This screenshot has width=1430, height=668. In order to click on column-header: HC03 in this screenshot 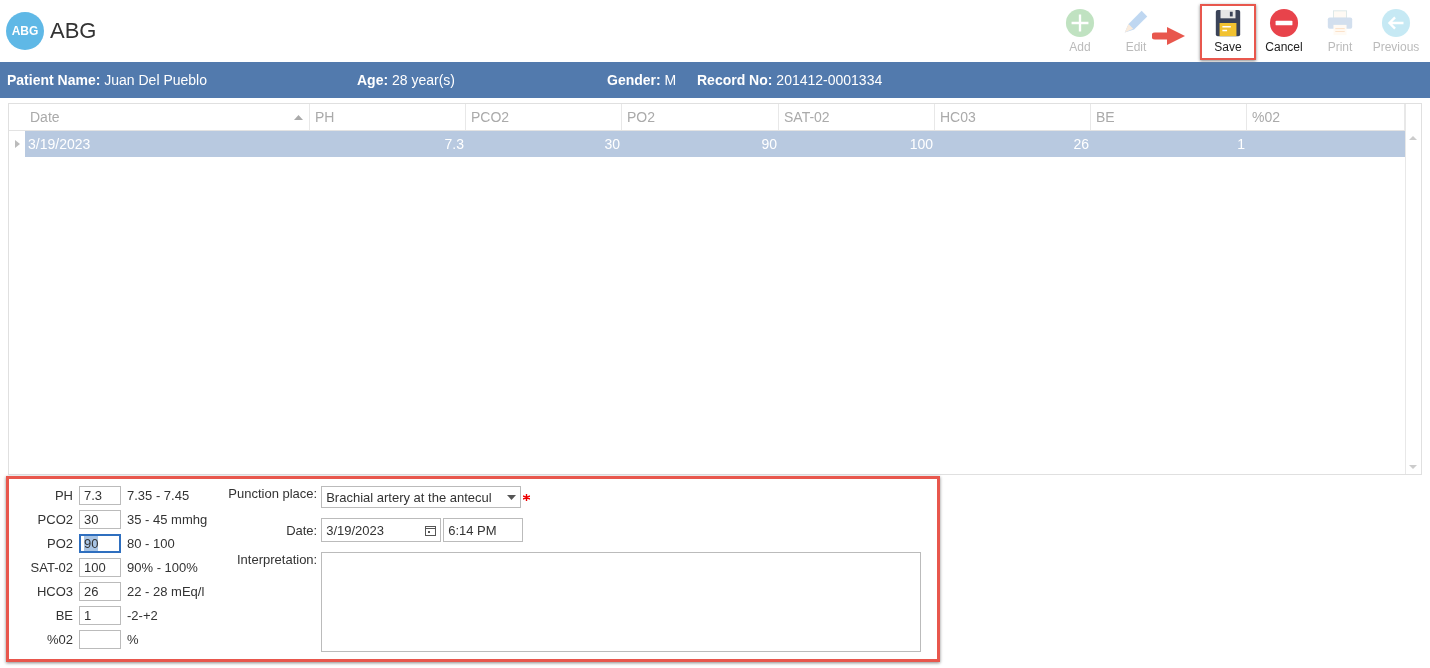, I will do `click(1013, 117)`.